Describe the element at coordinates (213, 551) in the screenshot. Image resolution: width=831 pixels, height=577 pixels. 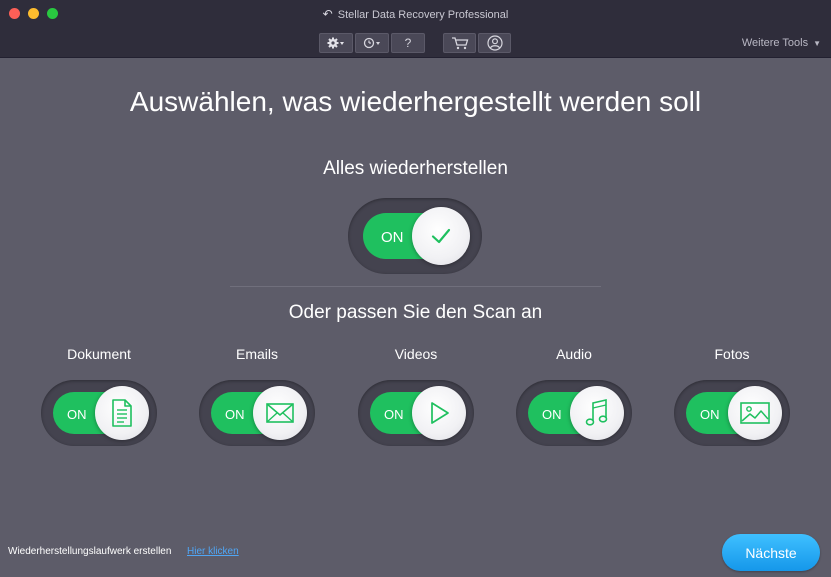
I see `recovery-drive-link: Hier klicken` at that location.